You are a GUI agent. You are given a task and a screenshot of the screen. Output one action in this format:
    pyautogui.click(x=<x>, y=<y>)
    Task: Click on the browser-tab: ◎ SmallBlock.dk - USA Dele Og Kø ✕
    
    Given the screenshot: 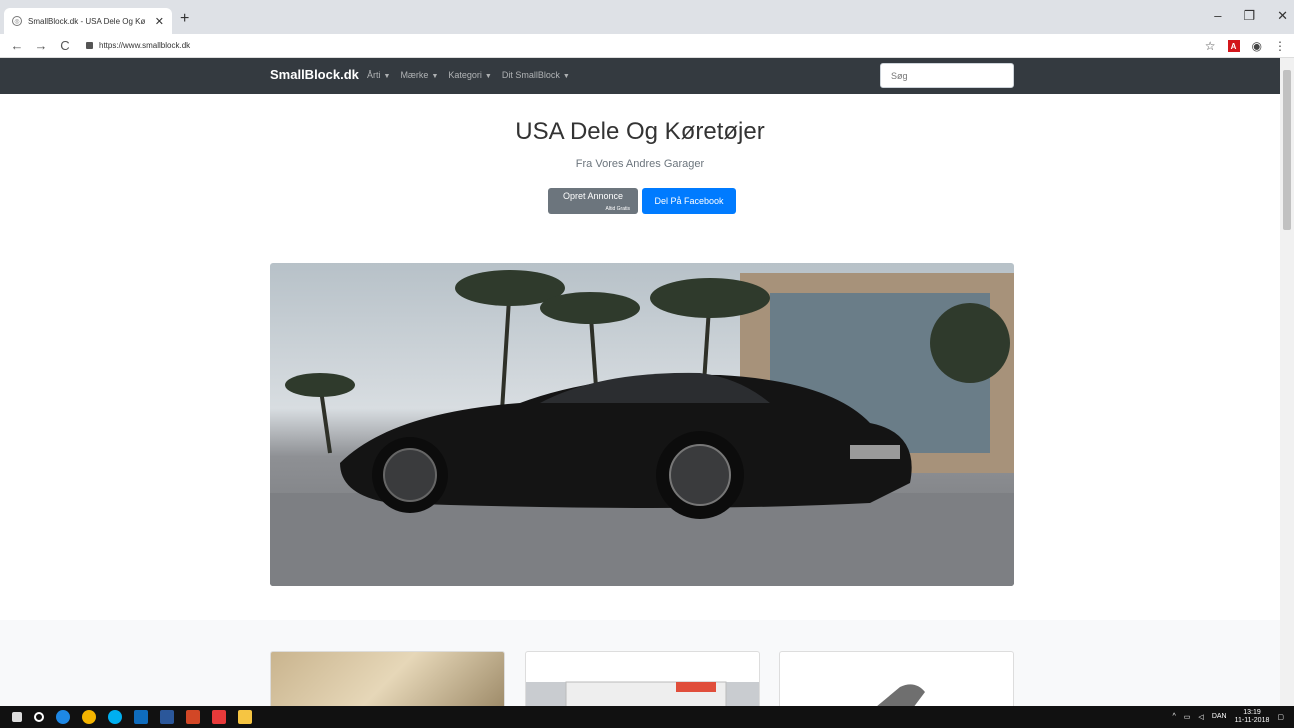 What is the action you would take?
    pyautogui.click(x=88, y=21)
    